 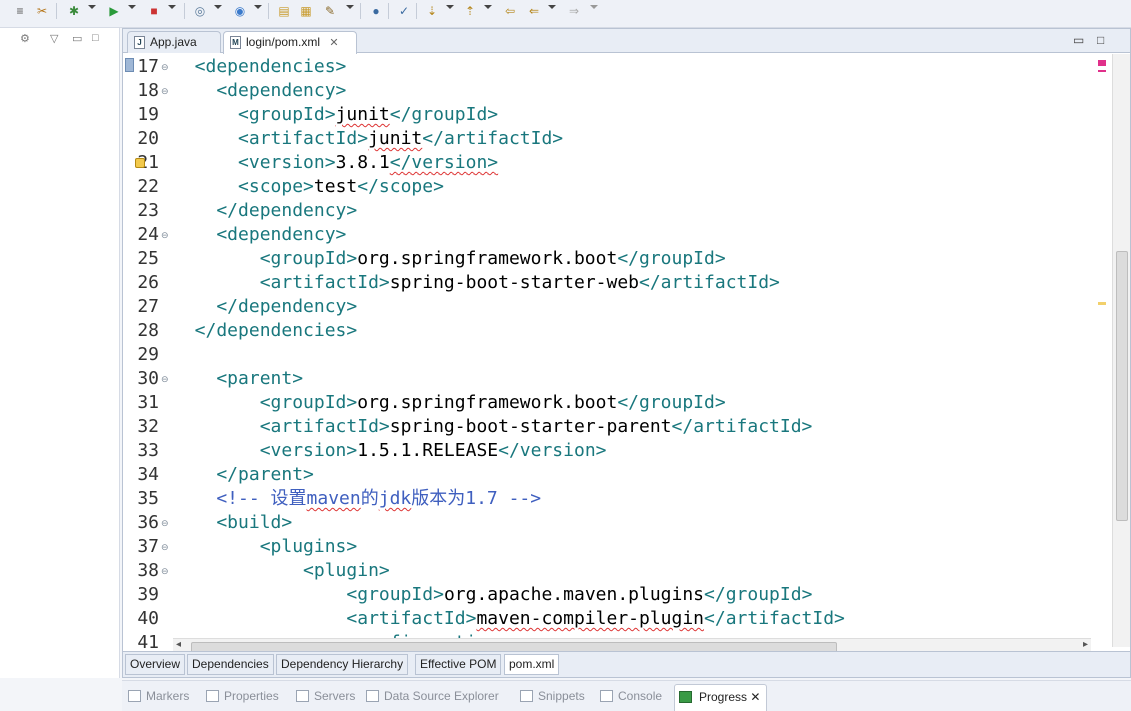 What do you see at coordinates (631, 697) in the screenshot?
I see `view-tab-console: Console` at bounding box center [631, 697].